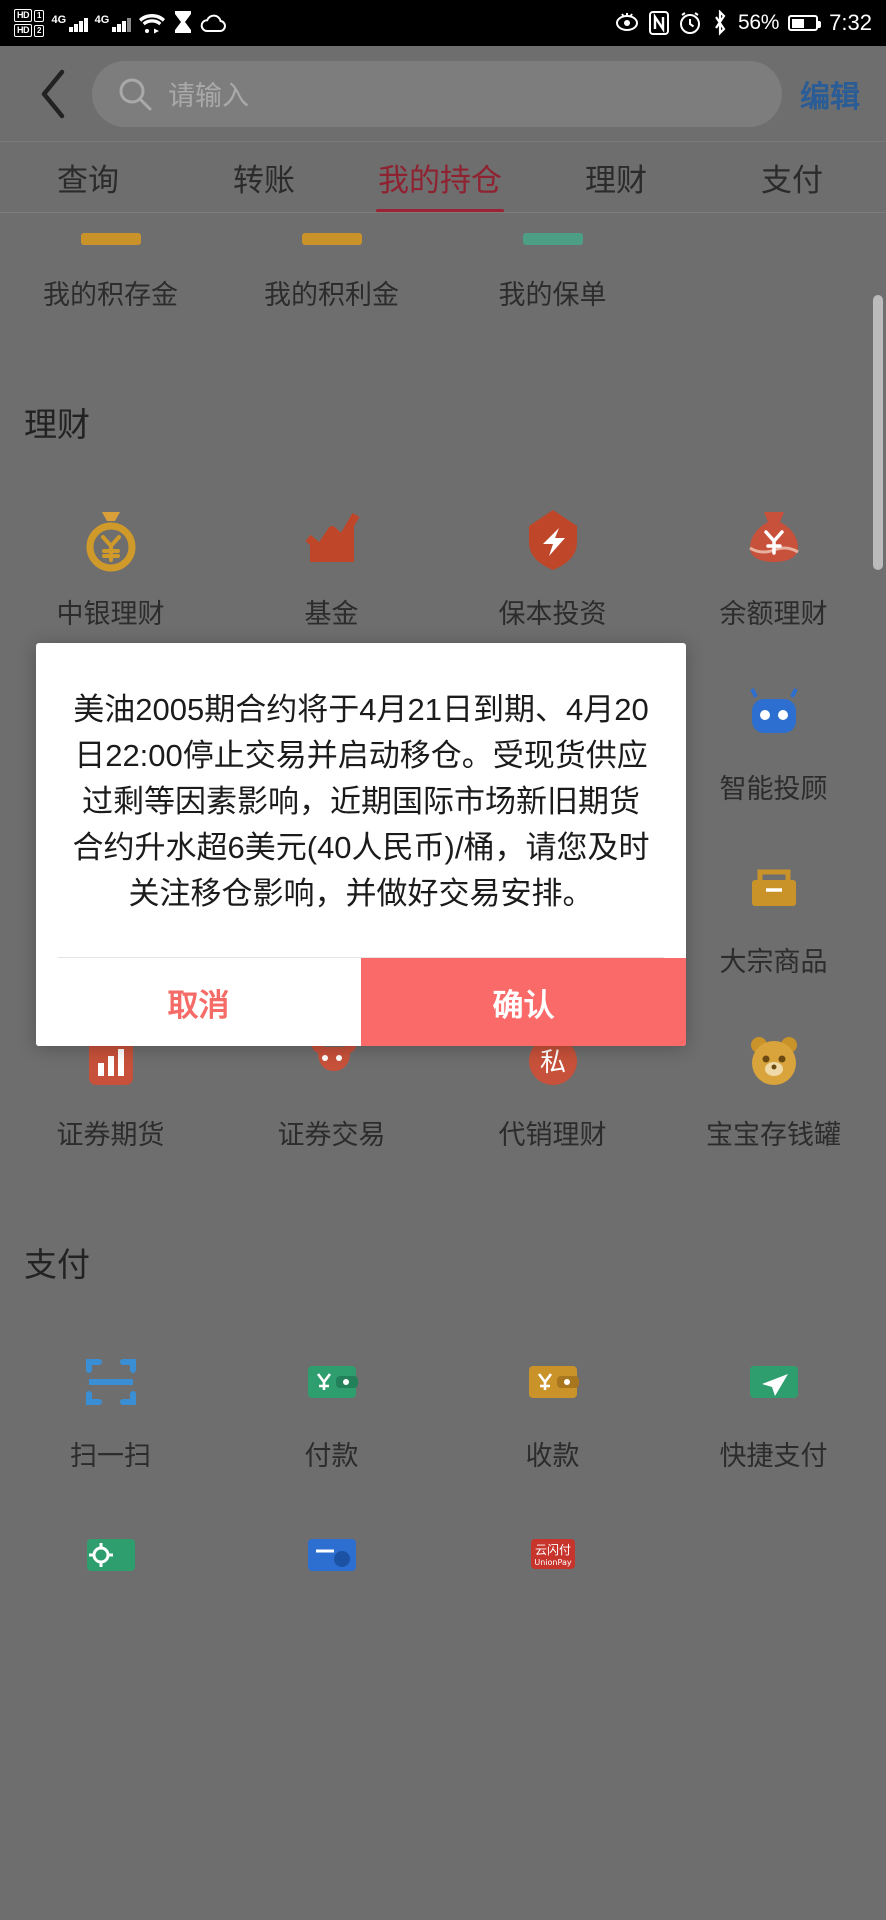  I want to click on grid-cell-robo-advisor: 智能投顾, so click(773, 741).